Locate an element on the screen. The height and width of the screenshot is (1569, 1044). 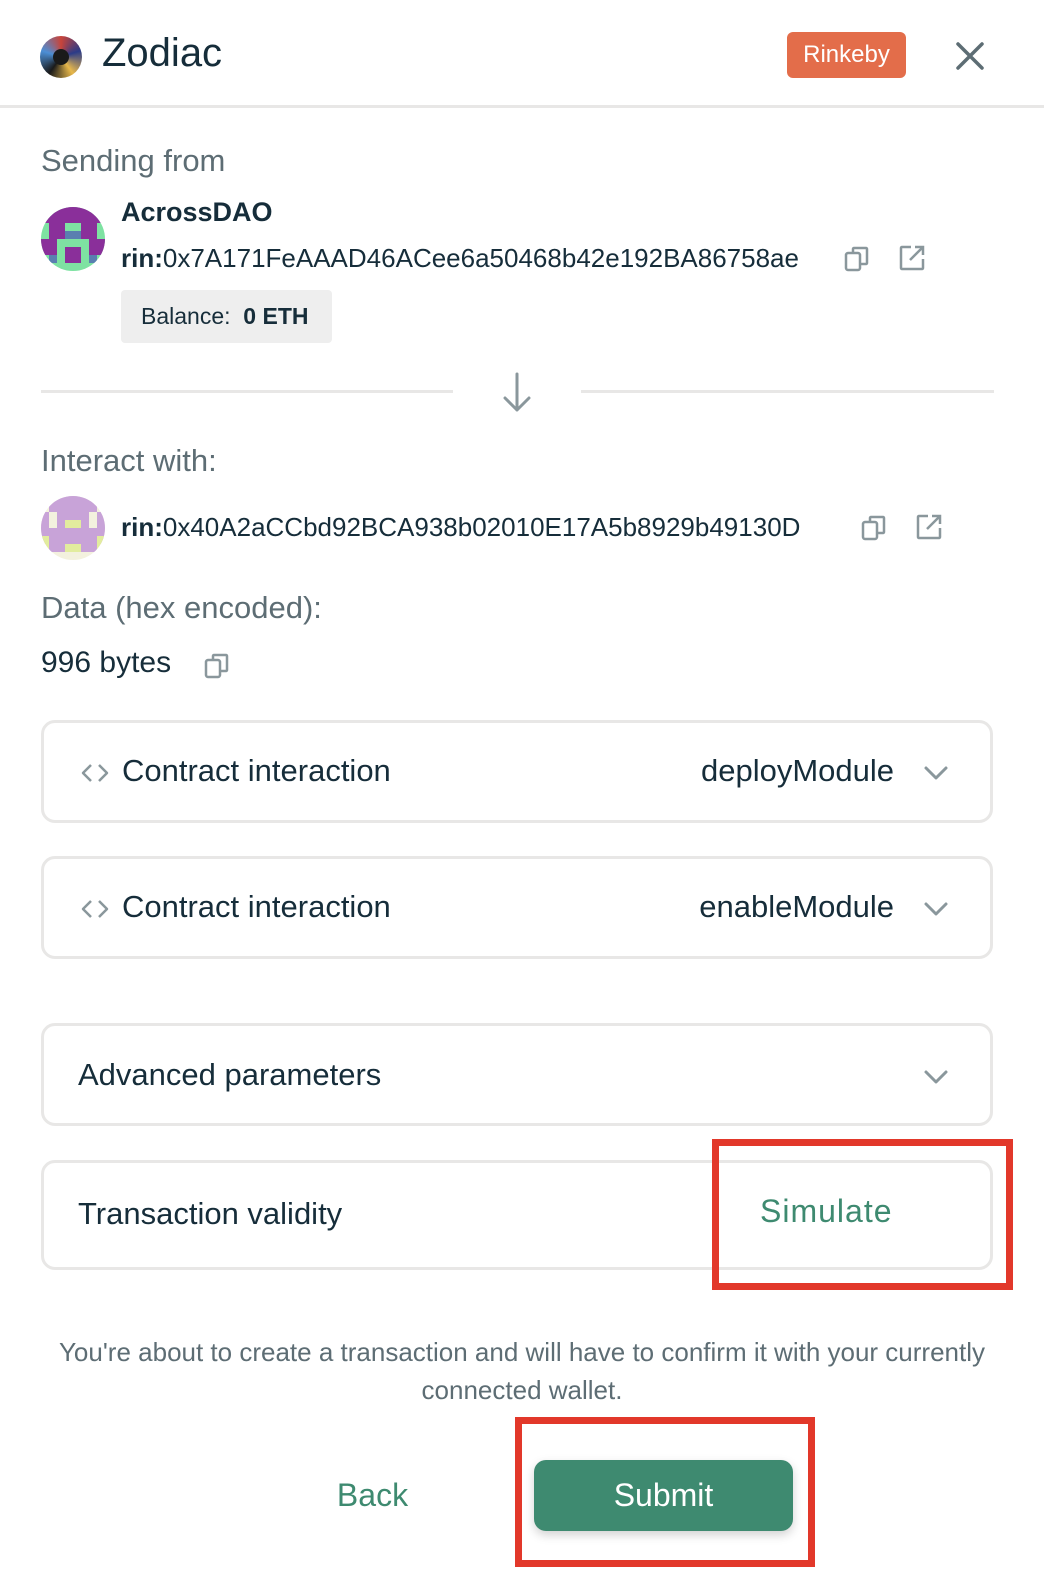
open-sender-explorer-button is located at coordinates (912, 258).